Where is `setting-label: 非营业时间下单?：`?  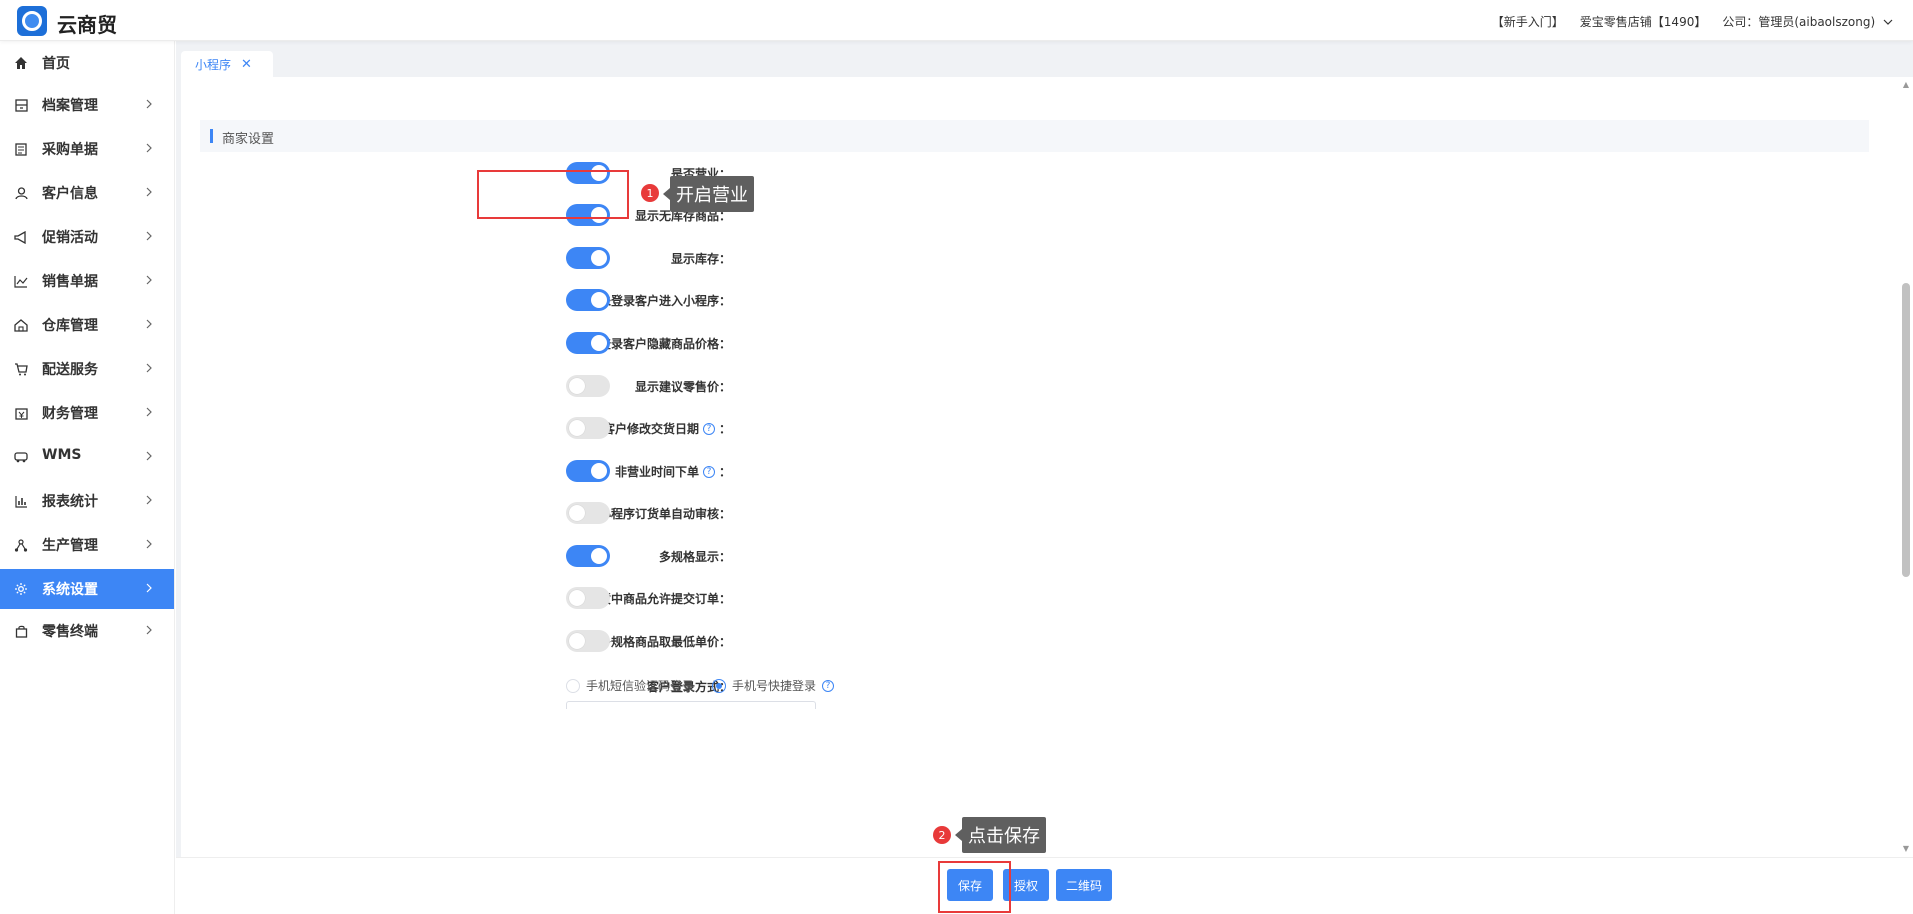
setting-label: 非营业时间下单?： is located at coordinates (673, 471).